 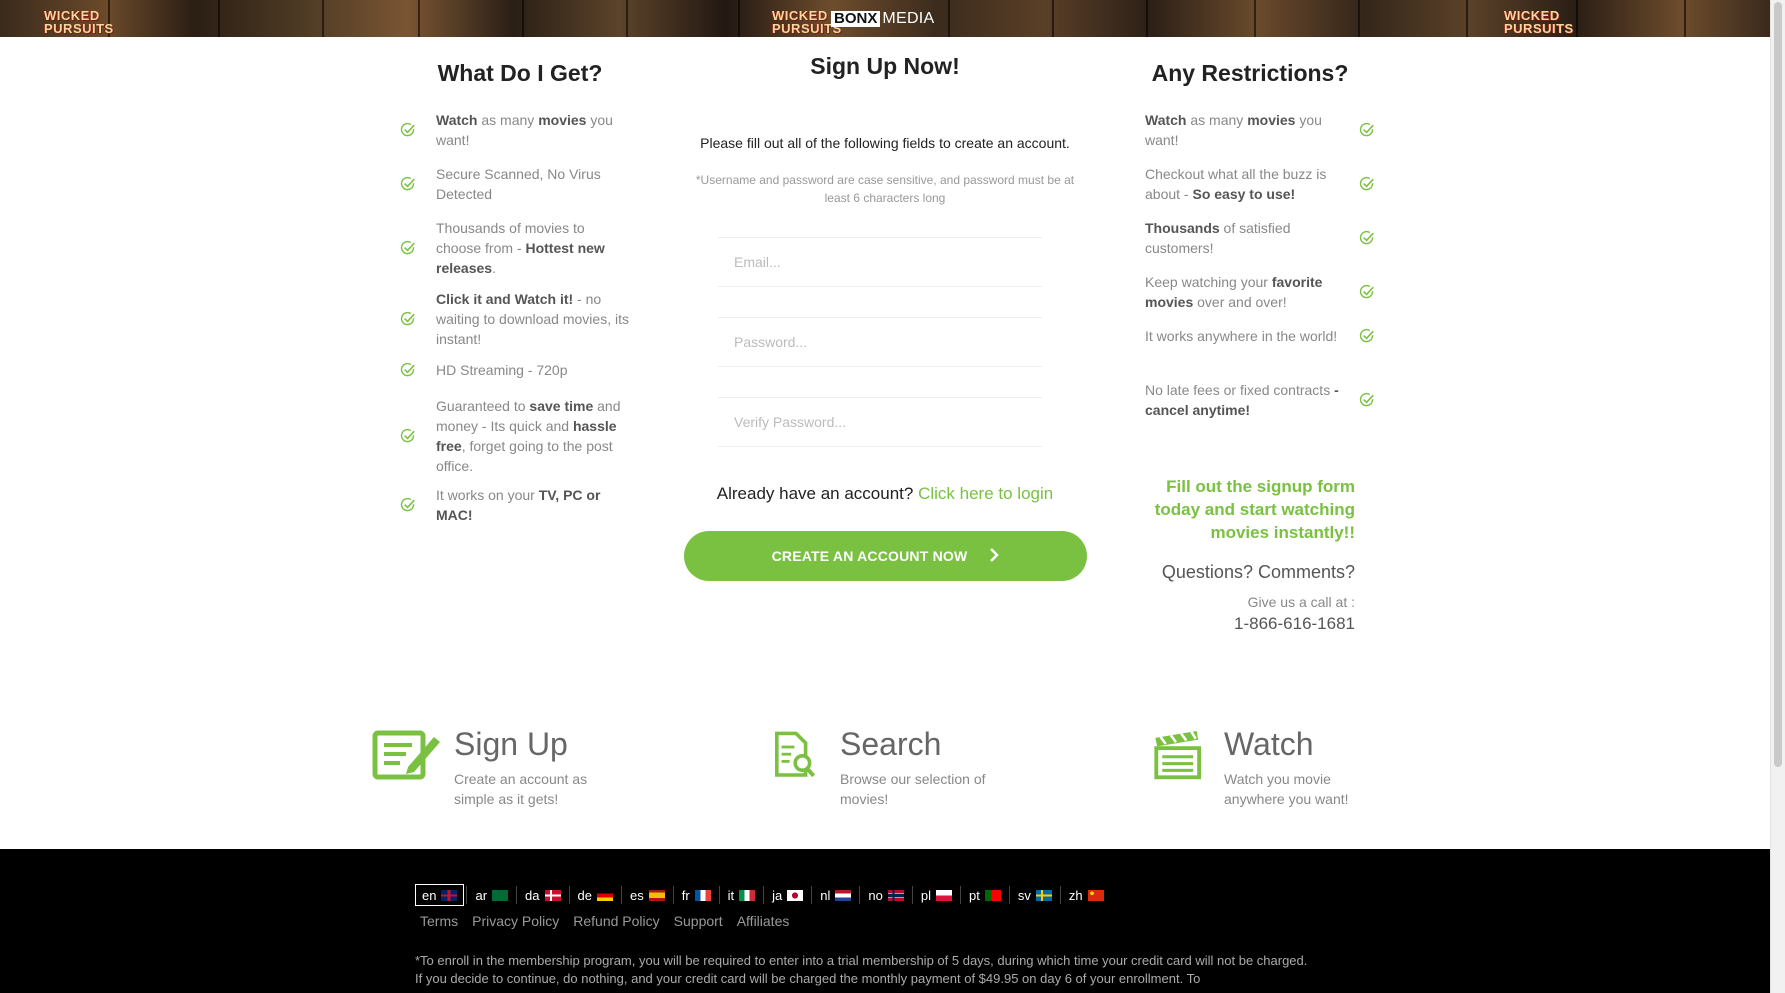 What do you see at coordinates (685, 895) in the screenshot?
I see `language-code: fr` at bounding box center [685, 895].